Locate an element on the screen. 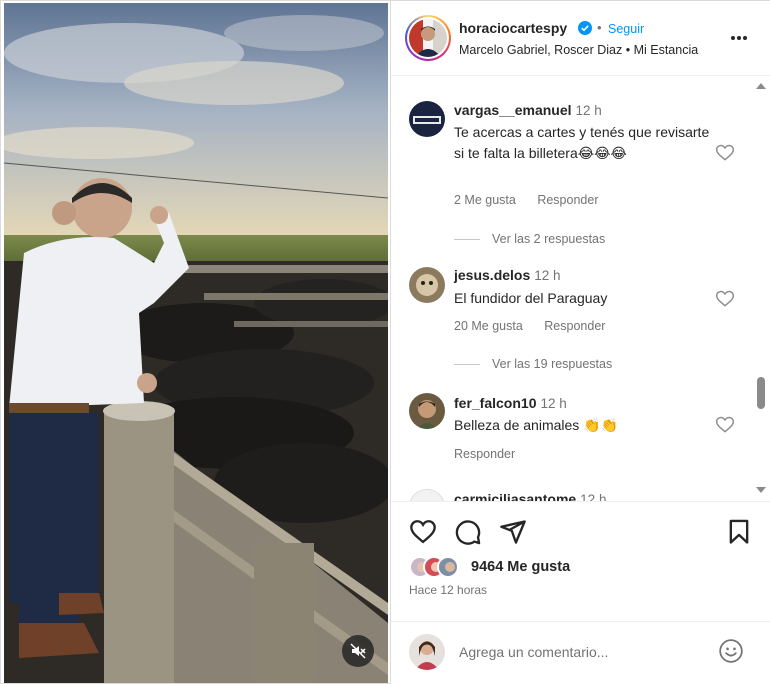  heart-icon is located at coordinates (423, 532).